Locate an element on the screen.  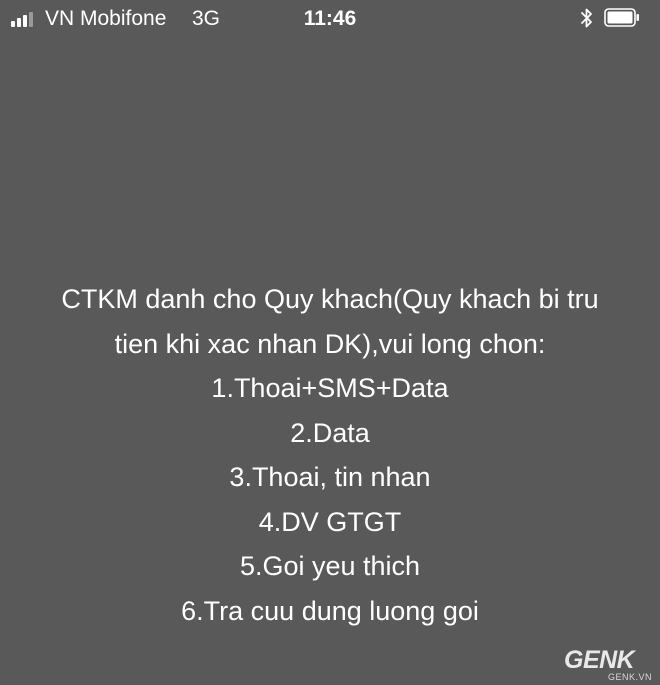
watermark-main-text: GENK is located at coordinates (599, 660).